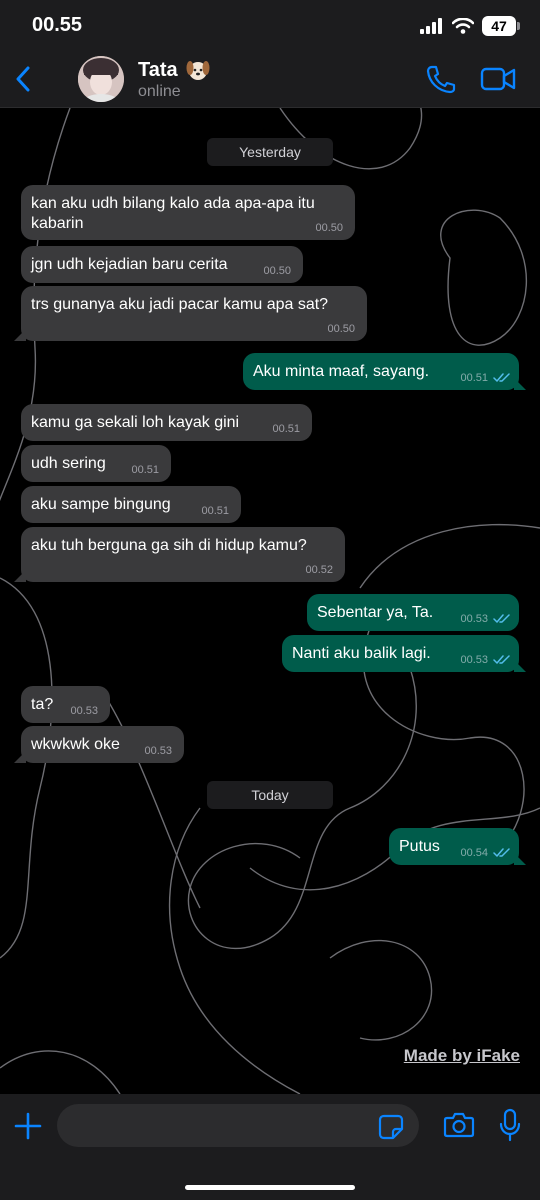  I want to click on message-input, so click(238, 1125).